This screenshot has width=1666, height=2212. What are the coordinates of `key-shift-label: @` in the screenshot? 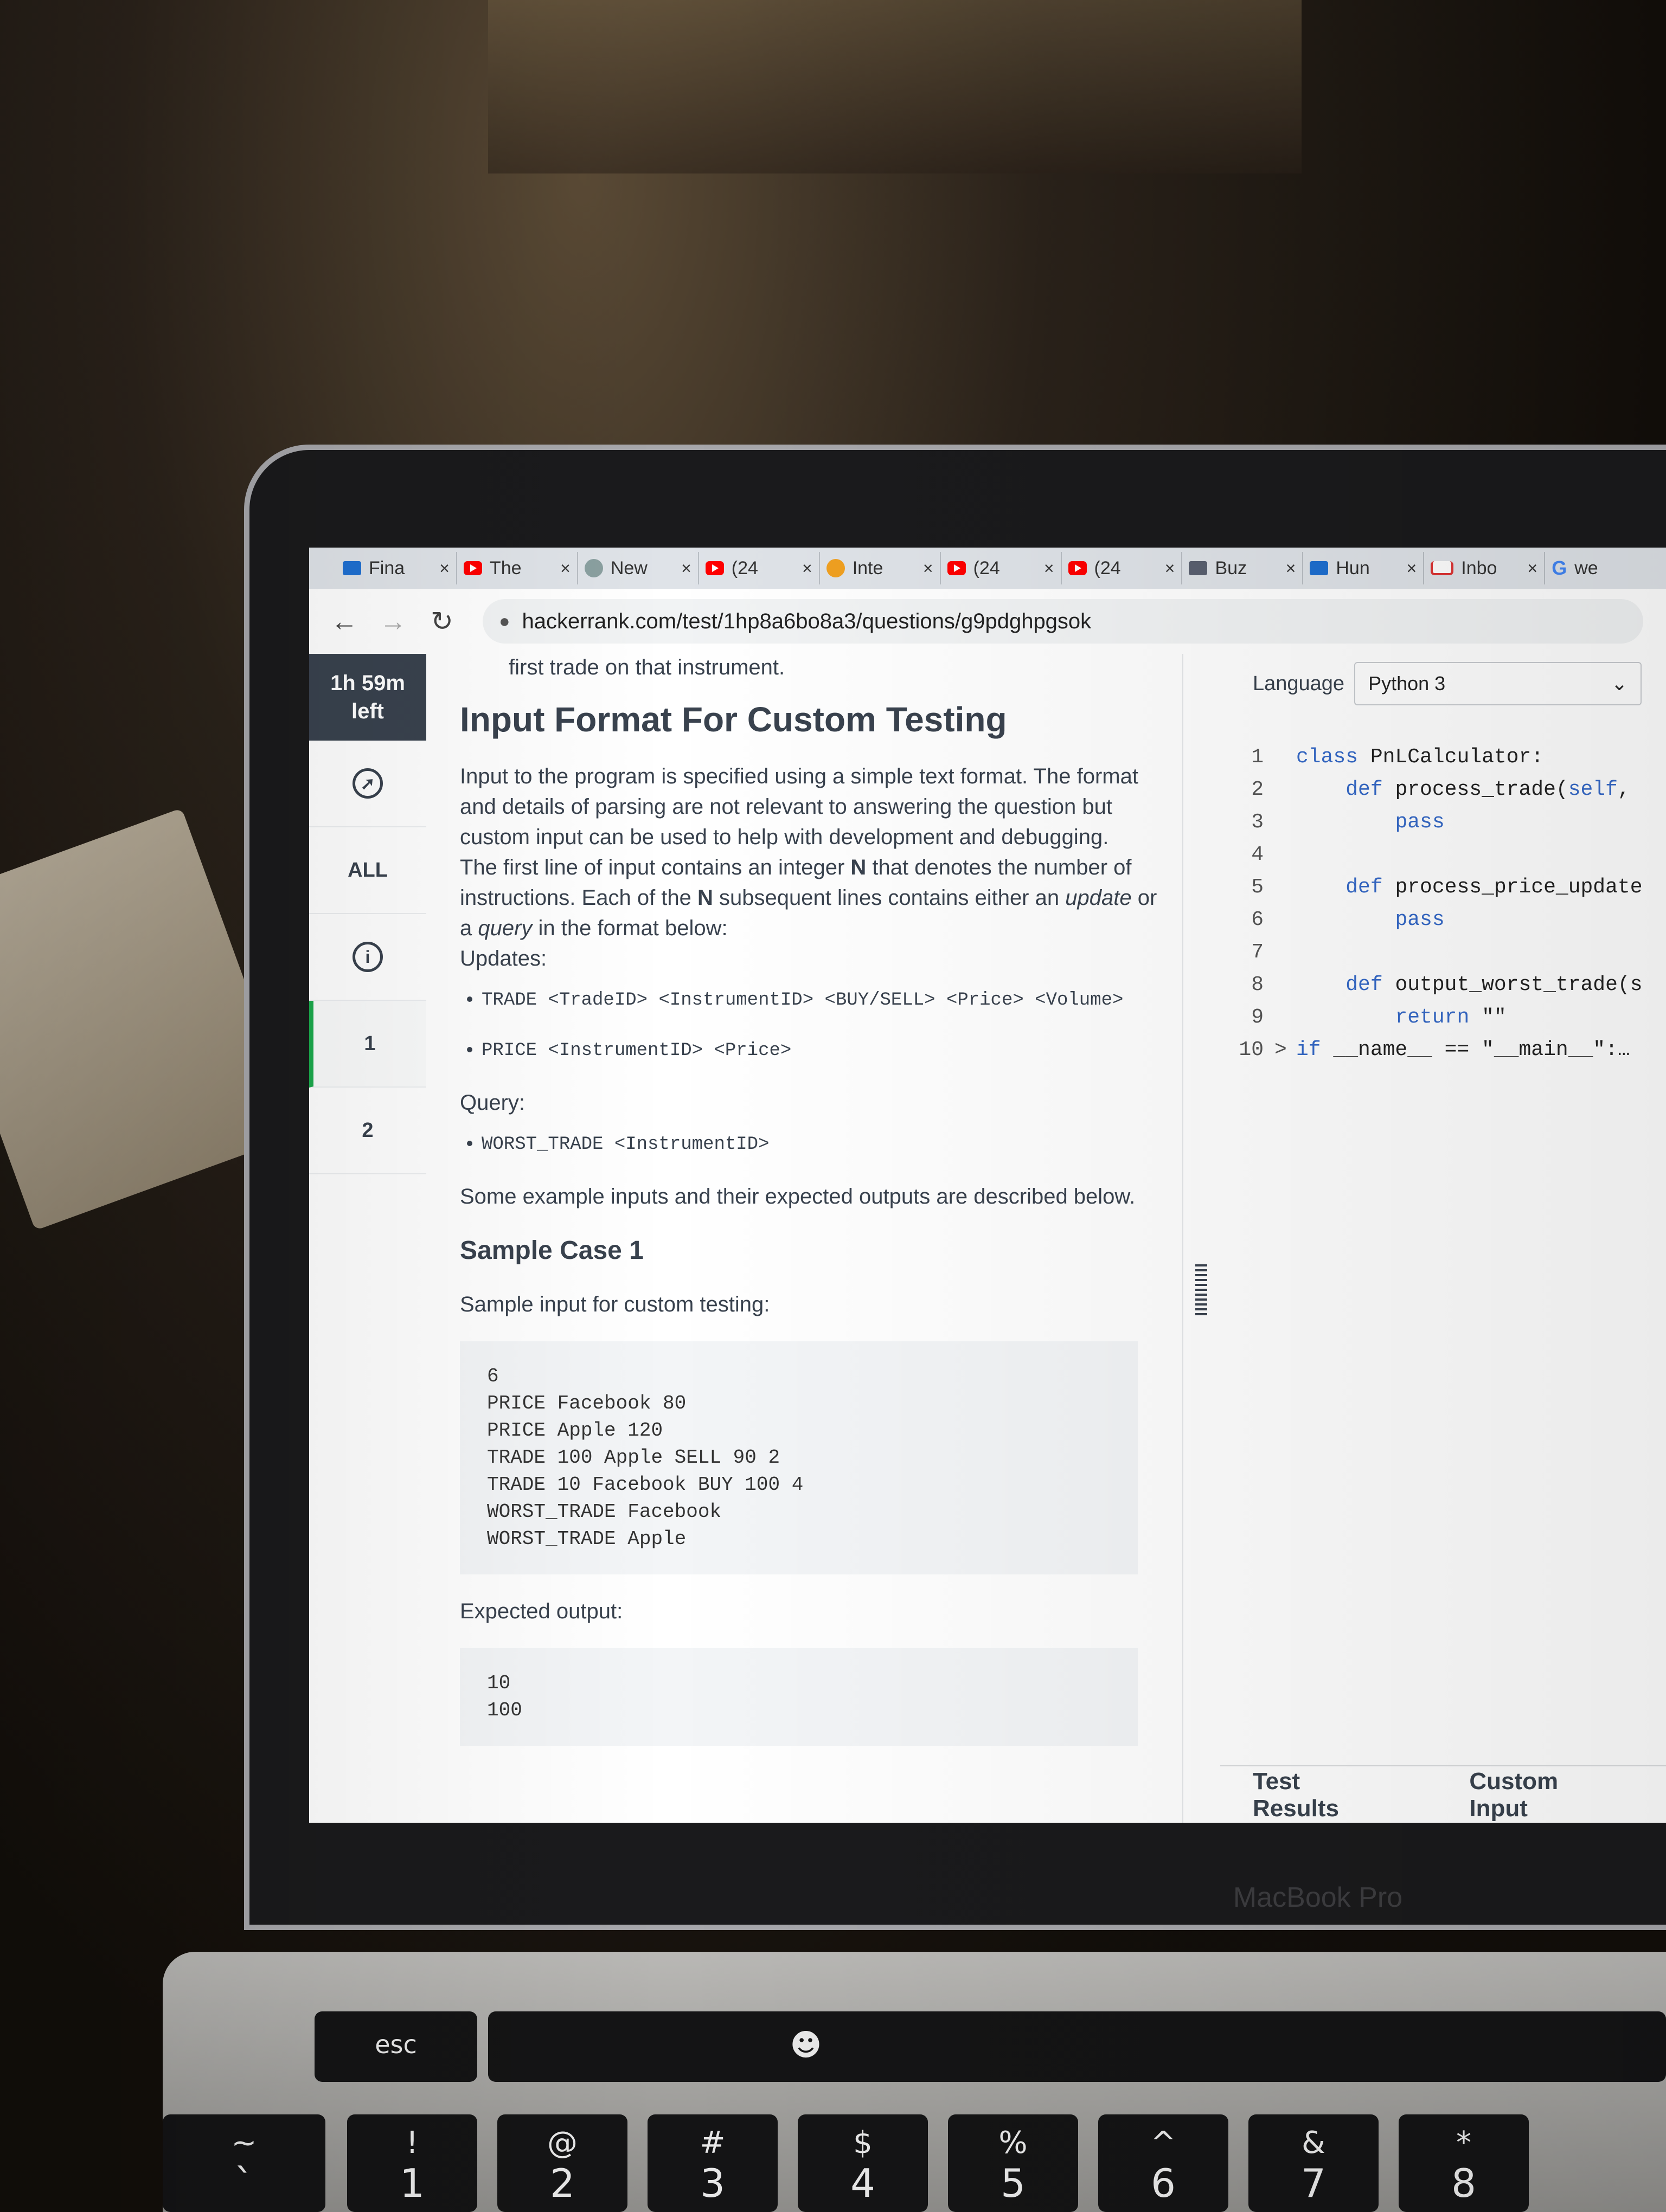 It's located at (562, 2142).